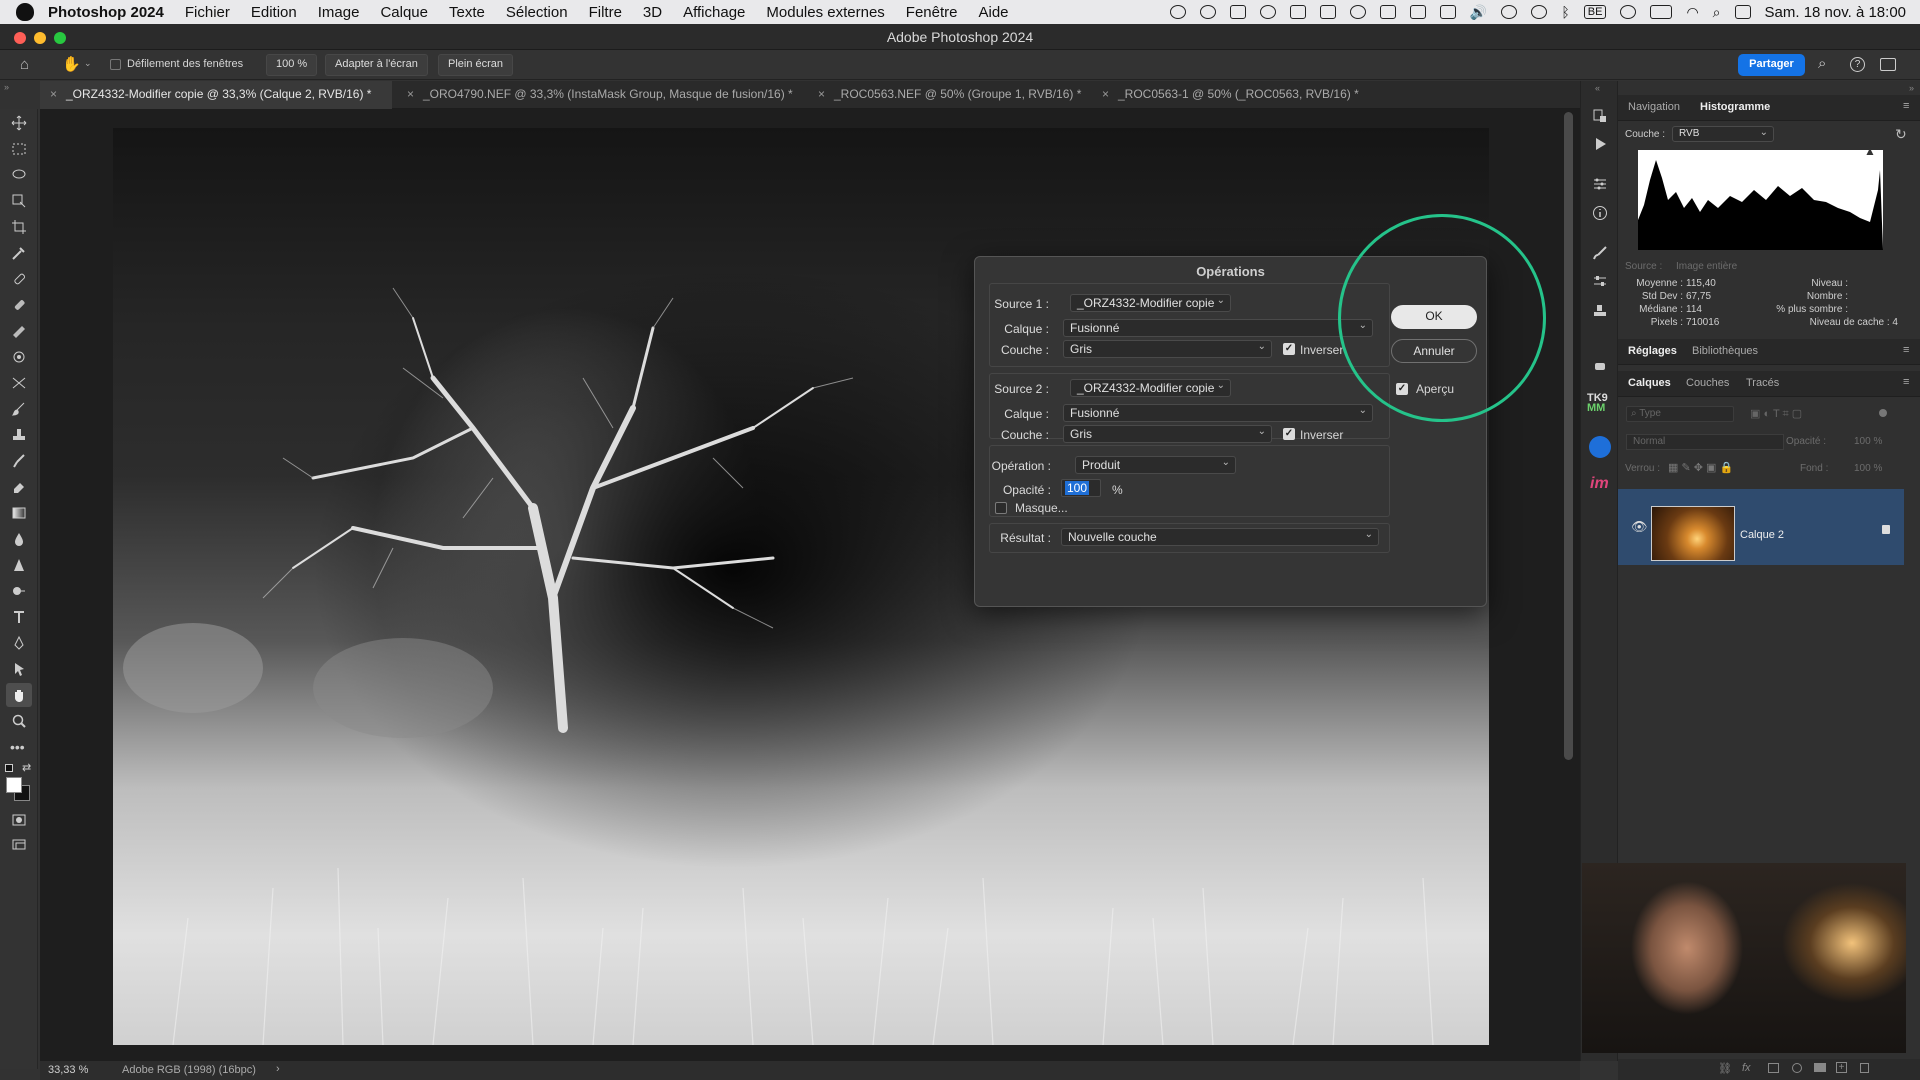 The image size is (1920, 1080). I want to click on brush-tool-icon, so click(19, 409).